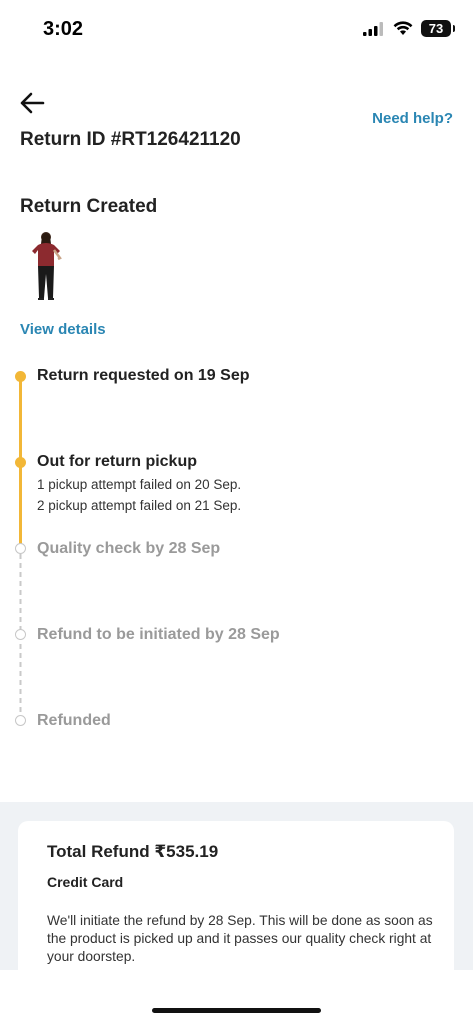 This screenshot has height=1024, width=473. Describe the element at coordinates (236, 30) in the screenshot. I see `status-bar: 3:02 73` at that location.